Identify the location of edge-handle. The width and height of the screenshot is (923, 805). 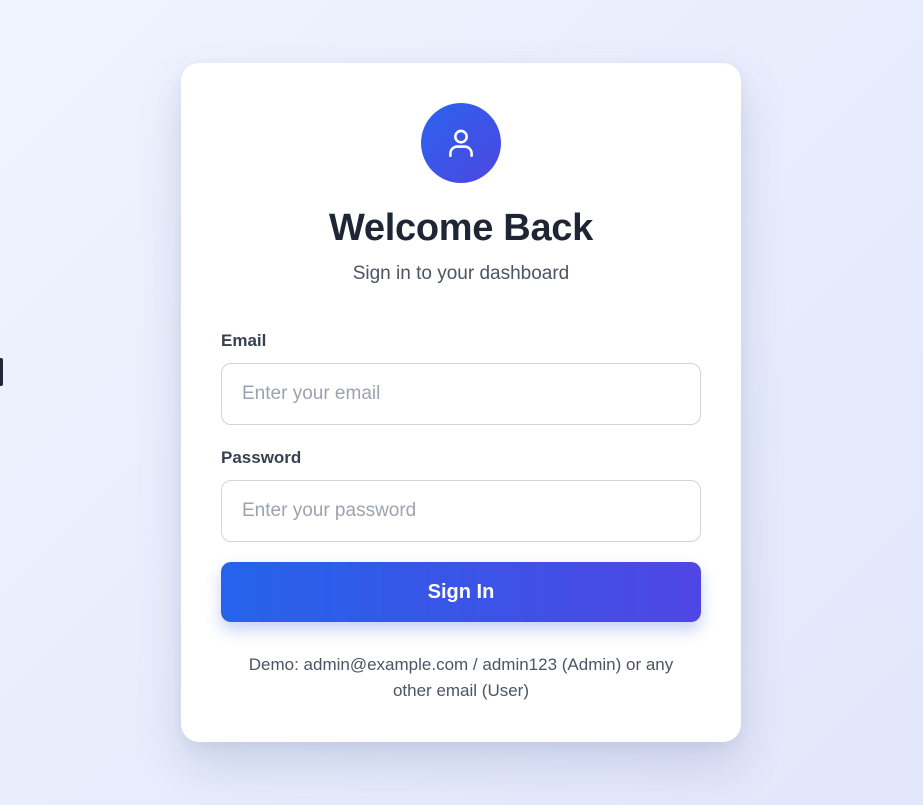
(1, 372).